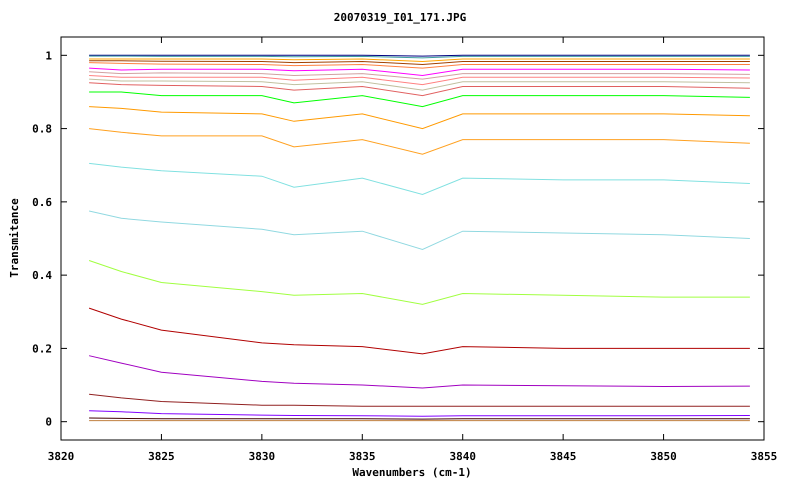 The height and width of the screenshot is (480, 800). I want to click on tick-label: 0.2, so click(42, 349).